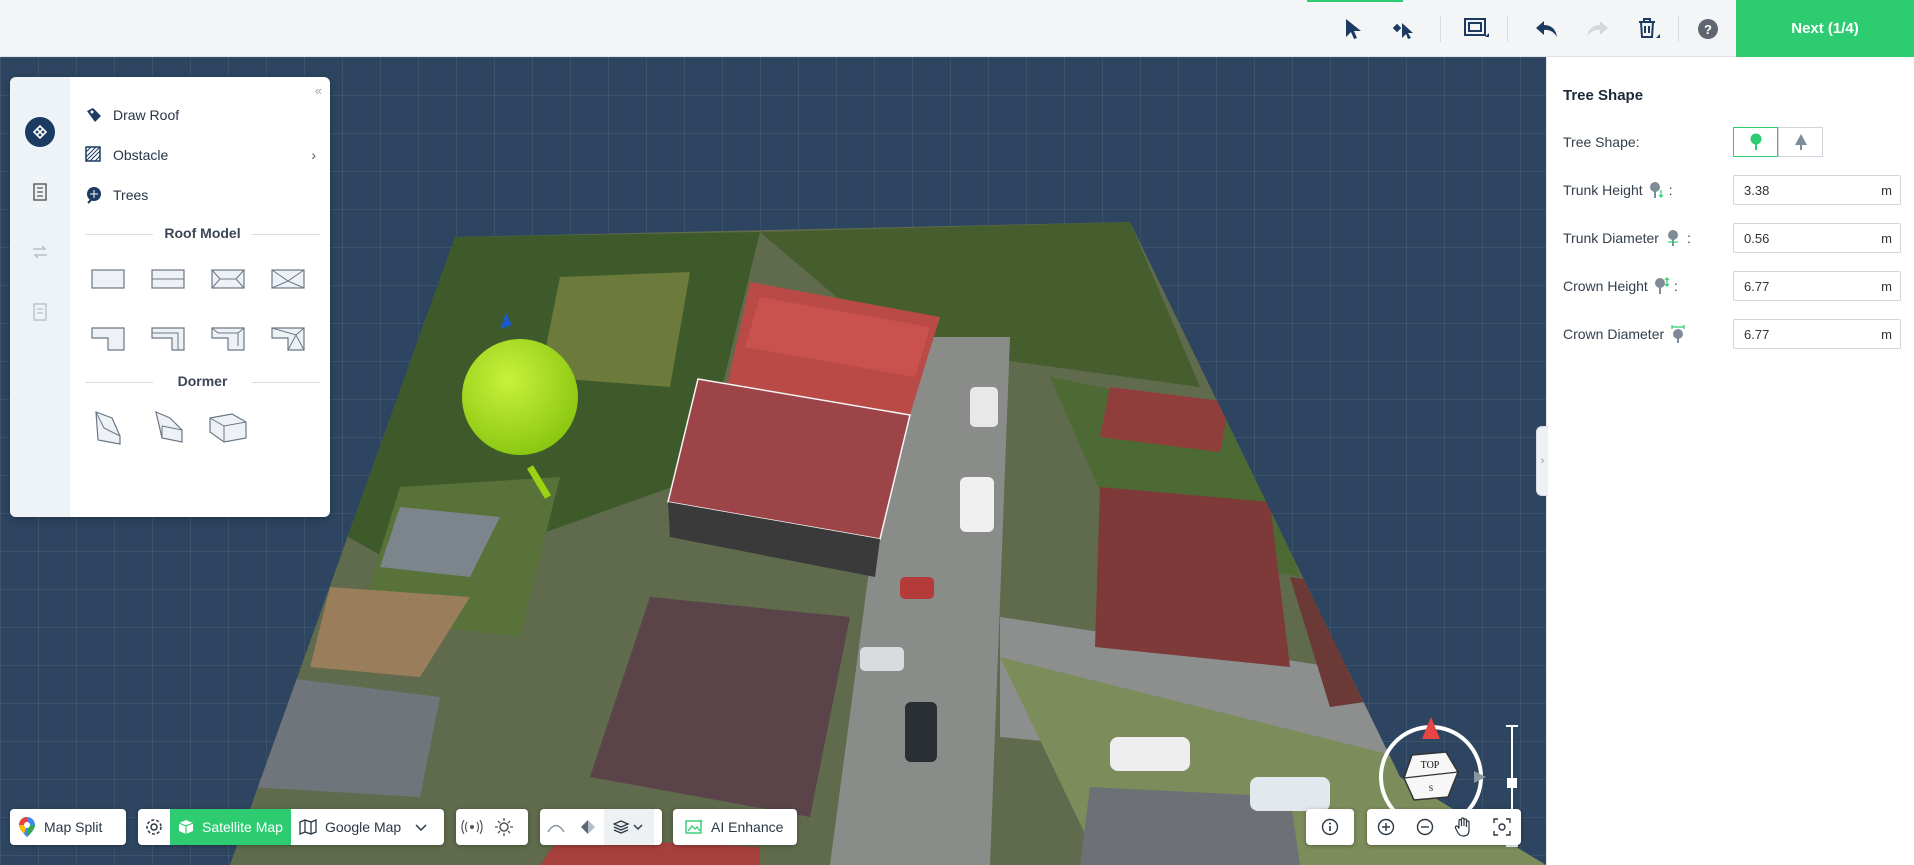 The image size is (1914, 865). What do you see at coordinates (1670, 190) in the screenshot?
I see `trunk-height-suffix: :` at bounding box center [1670, 190].